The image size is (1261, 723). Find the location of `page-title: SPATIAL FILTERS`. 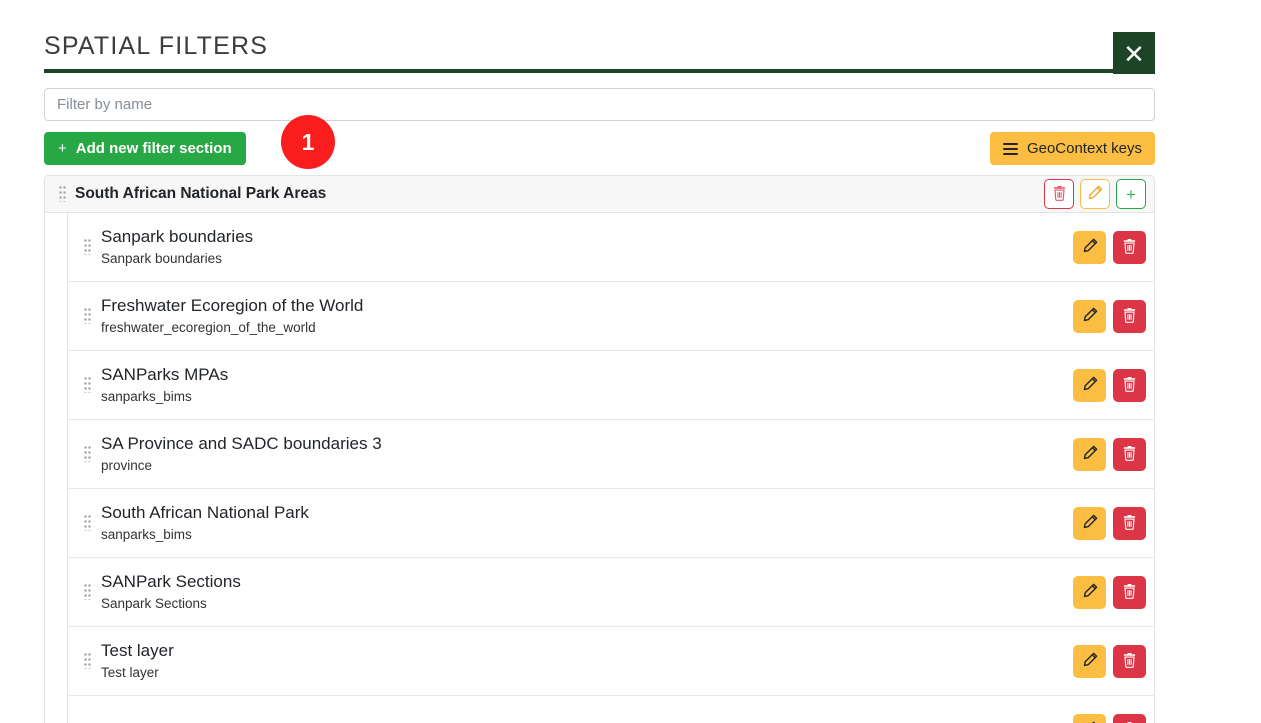

page-title: SPATIAL FILTERS is located at coordinates (156, 46).